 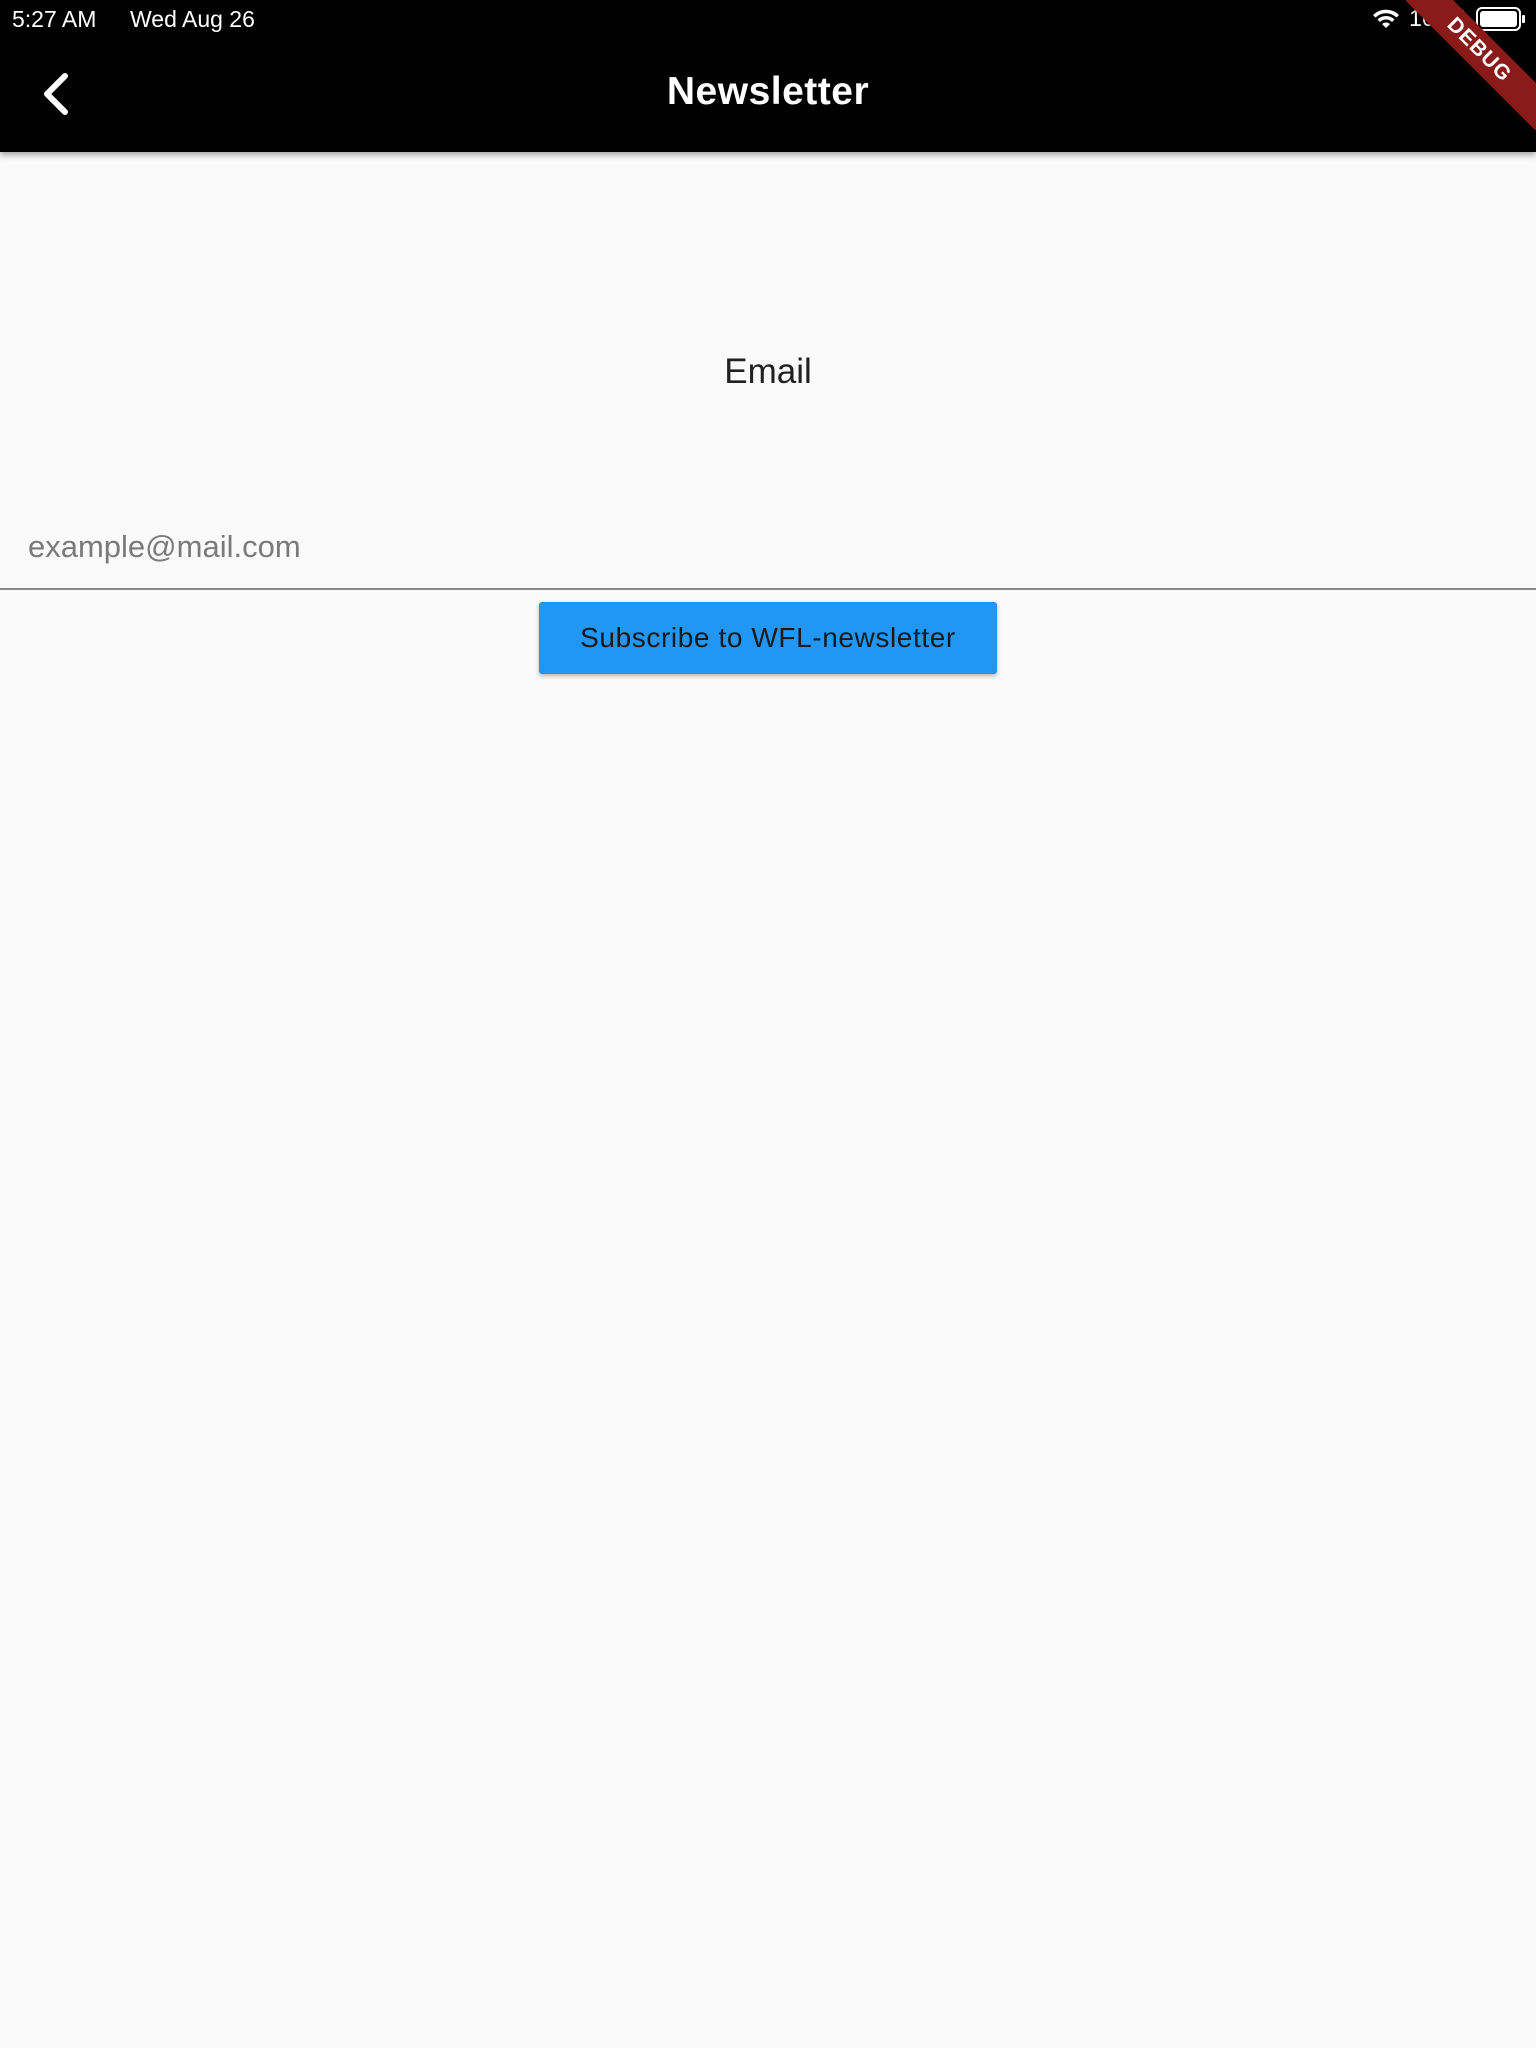 What do you see at coordinates (54, 19) in the screenshot?
I see `status-time: 5:27 AM` at bounding box center [54, 19].